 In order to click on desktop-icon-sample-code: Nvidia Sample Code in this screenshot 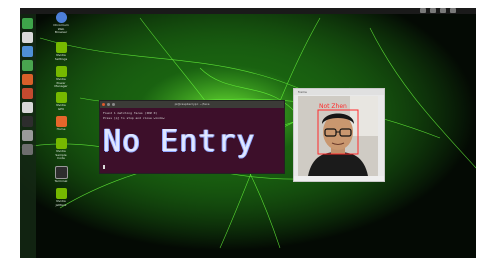, I will do `click(61, 149)`.